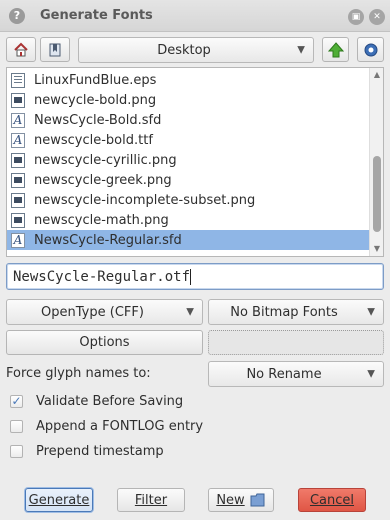 The height and width of the screenshot is (520, 390). I want to click on bitmap-format-value: No Bitmap Fonts, so click(284, 312).